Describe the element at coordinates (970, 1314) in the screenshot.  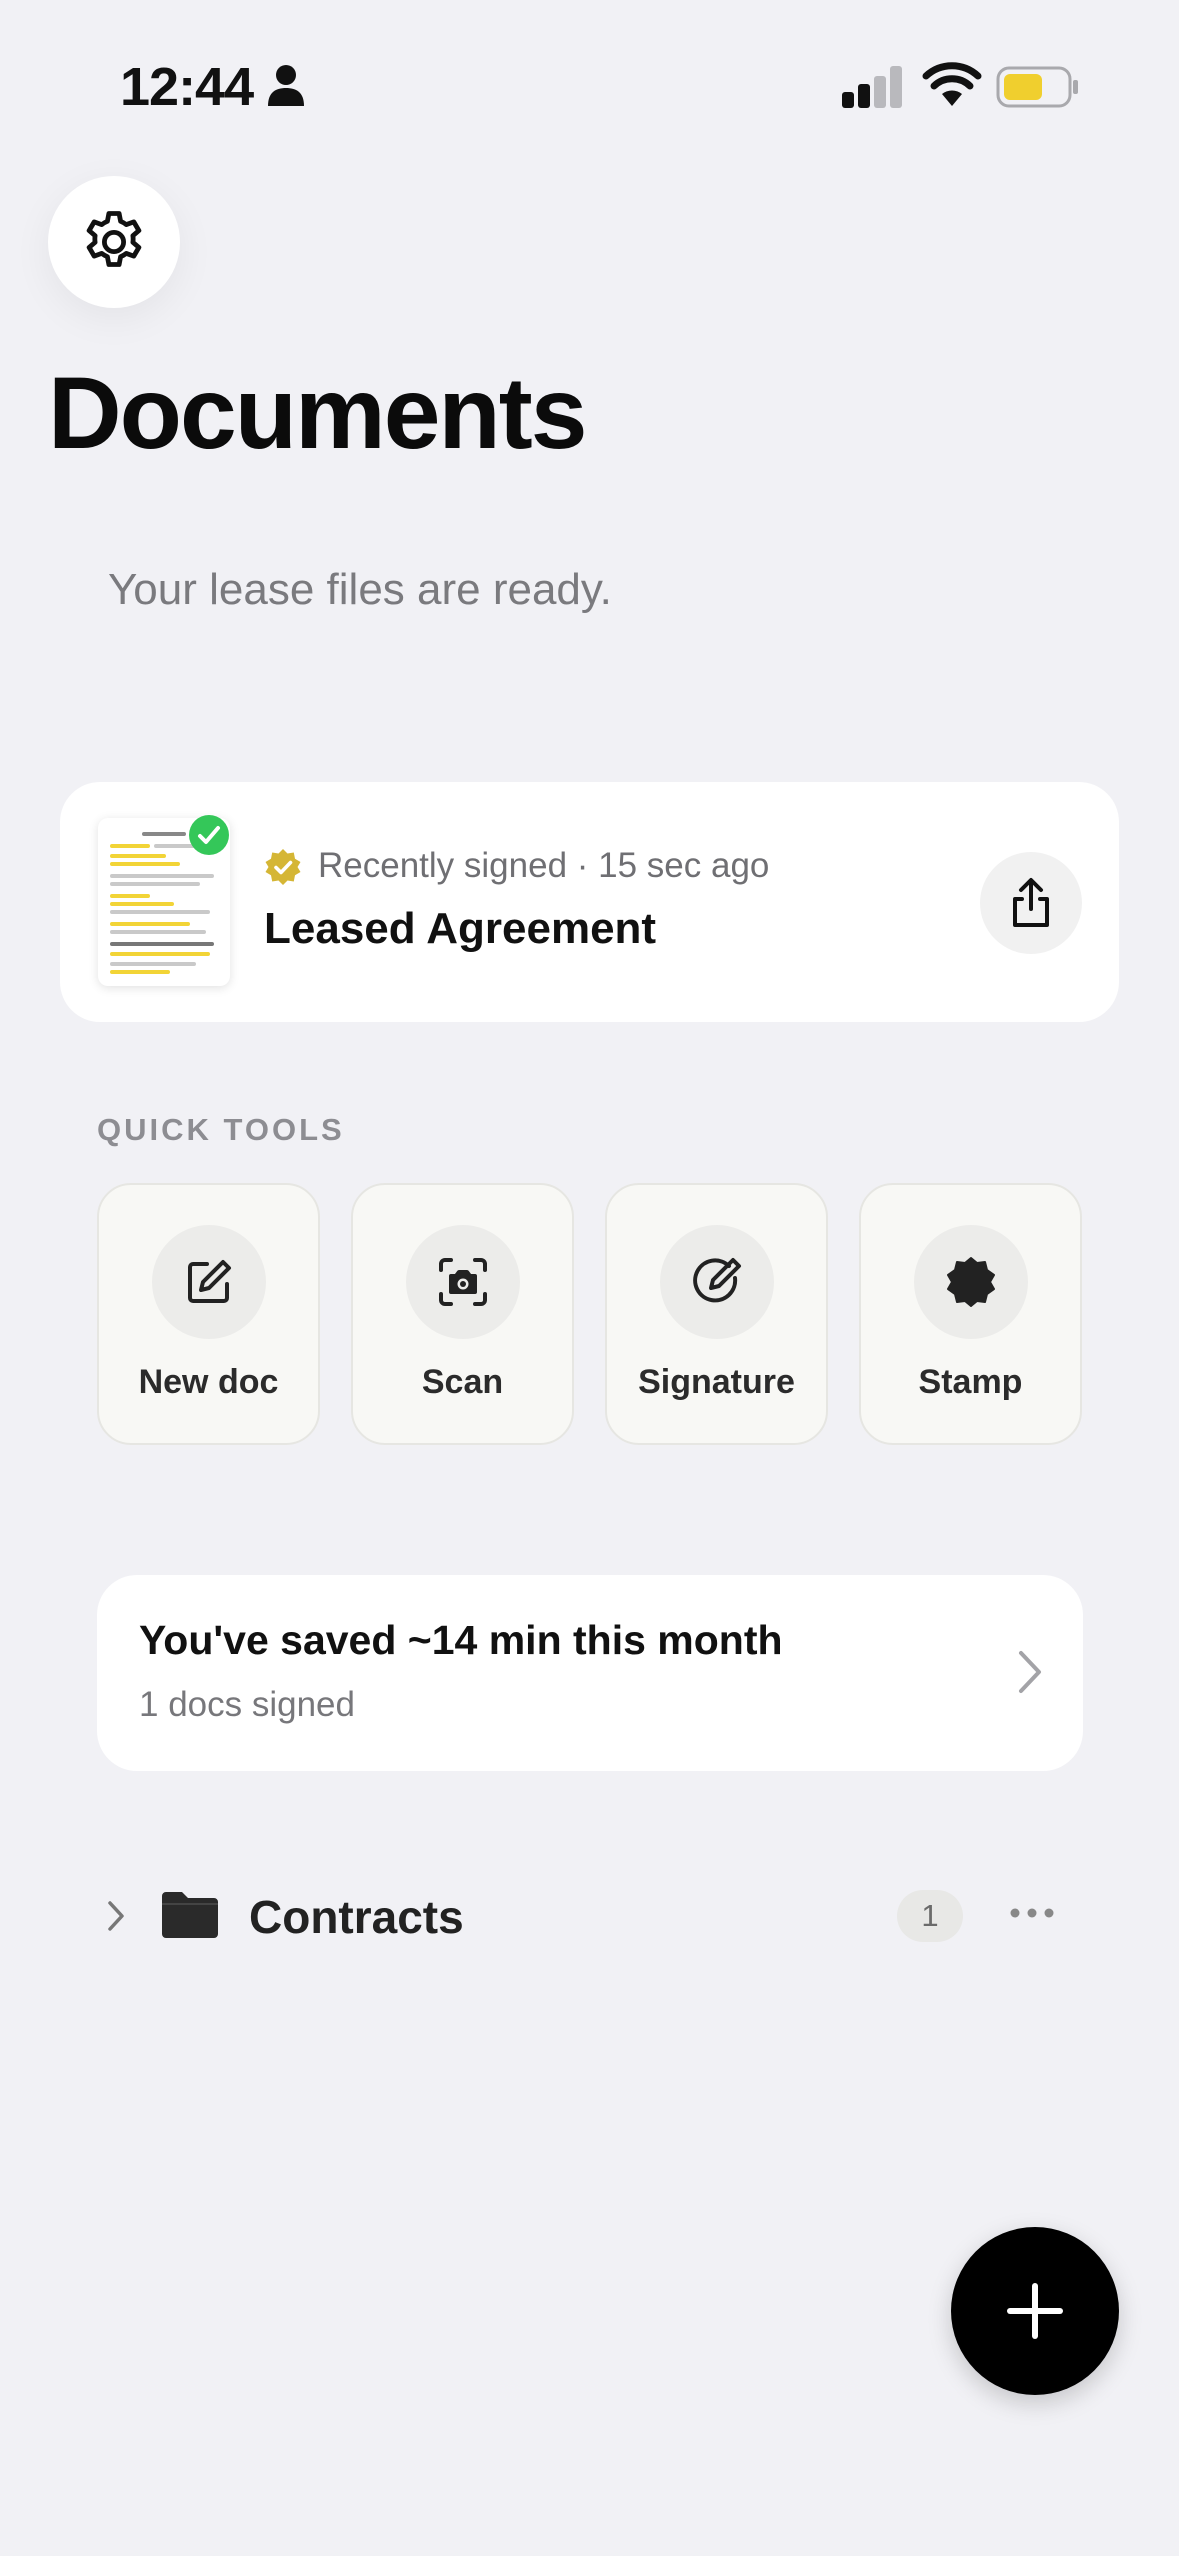
I see `tool-stamp: Stamp` at that location.